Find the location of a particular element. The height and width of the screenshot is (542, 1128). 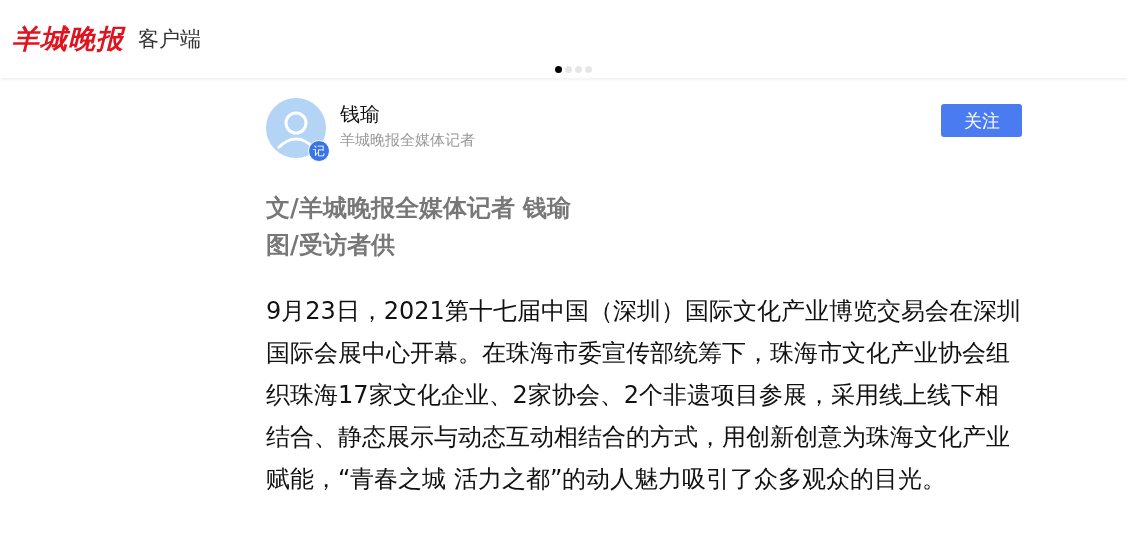

follow-button: 关注 is located at coordinates (981, 120).